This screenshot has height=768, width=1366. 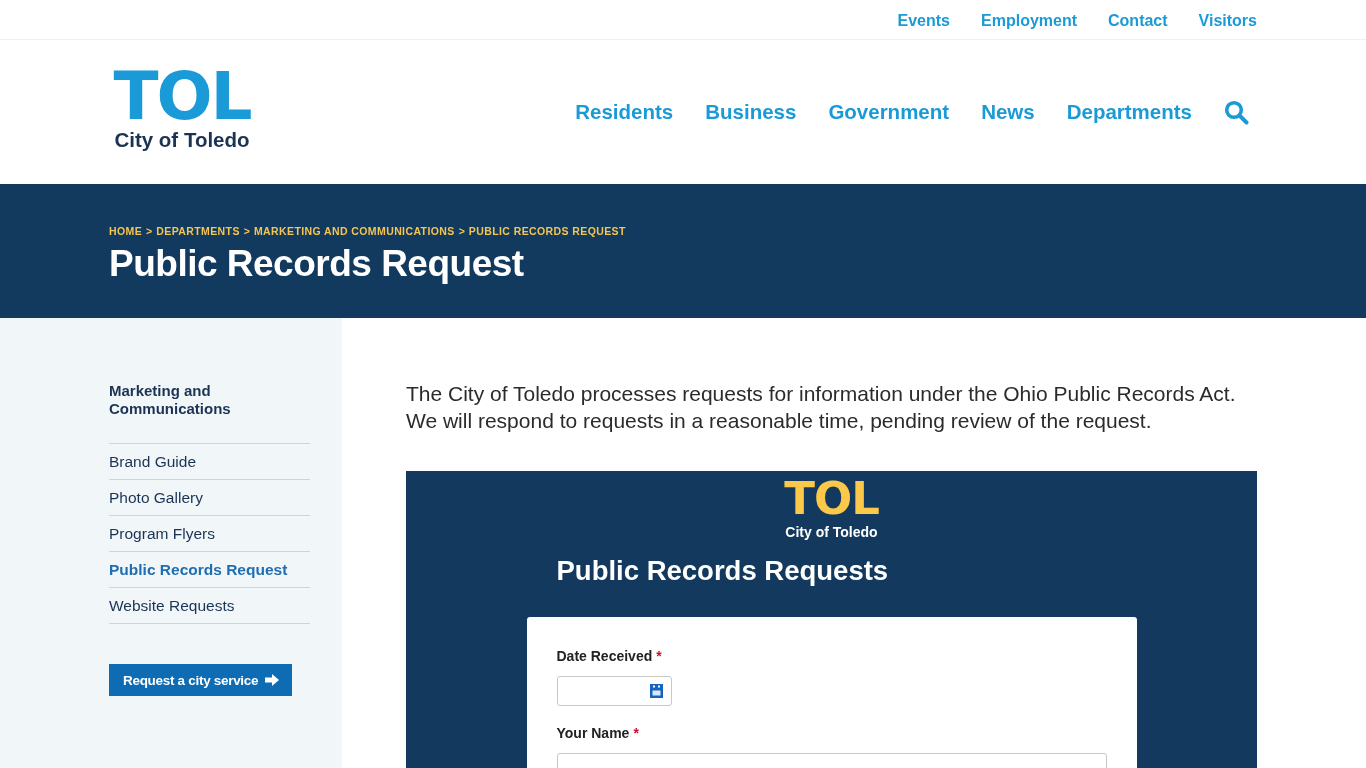 I want to click on breadcrumb-link: DEPARTMENTS, so click(x=198, y=231).